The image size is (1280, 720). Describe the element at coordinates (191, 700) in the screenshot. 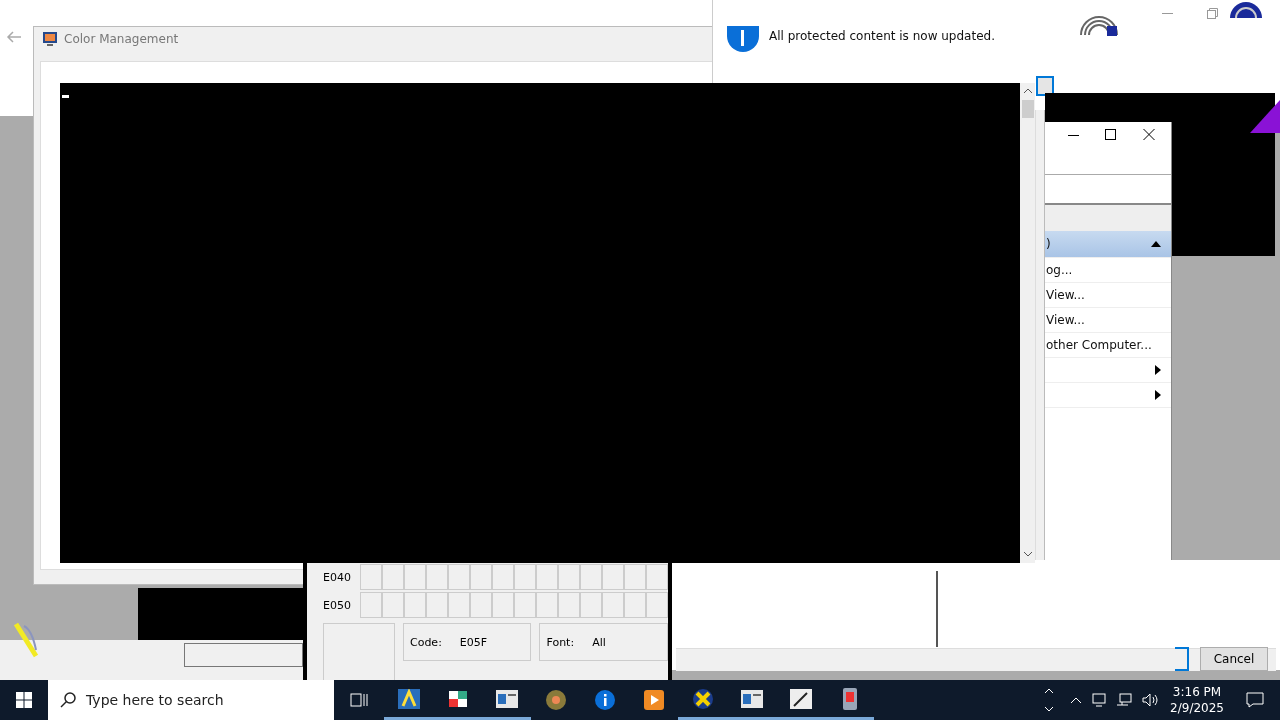

I see `search-field: Type here to search` at that location.